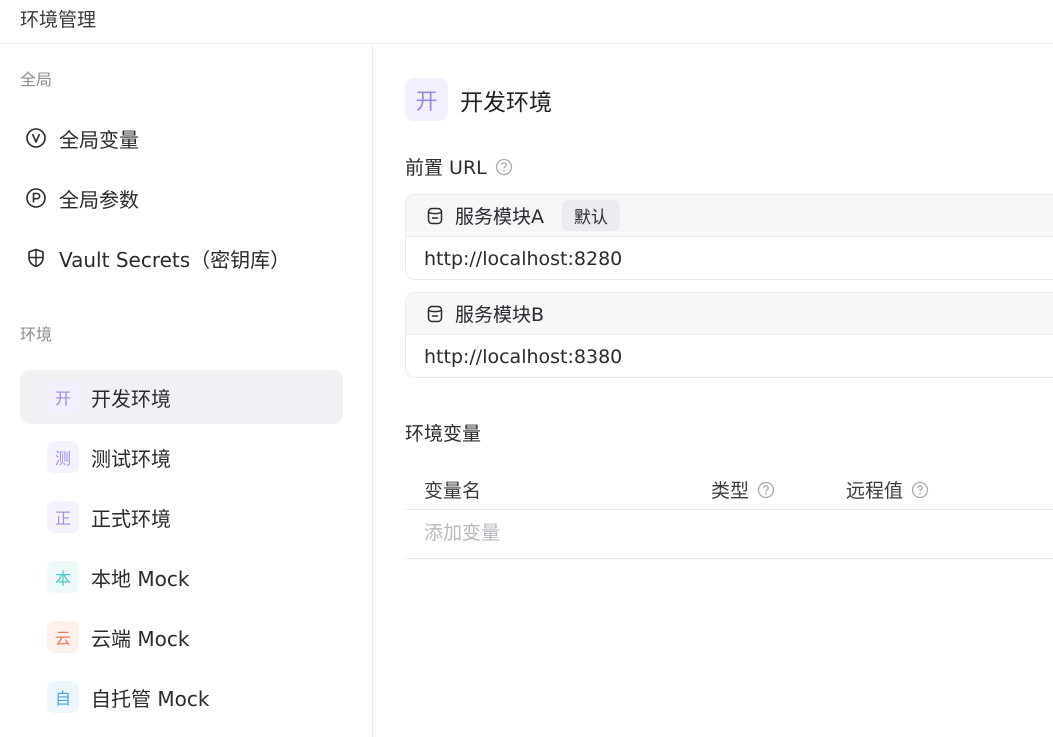  I want to click on sidebar-item-global-variables: 全局变量, so click(181, 138).